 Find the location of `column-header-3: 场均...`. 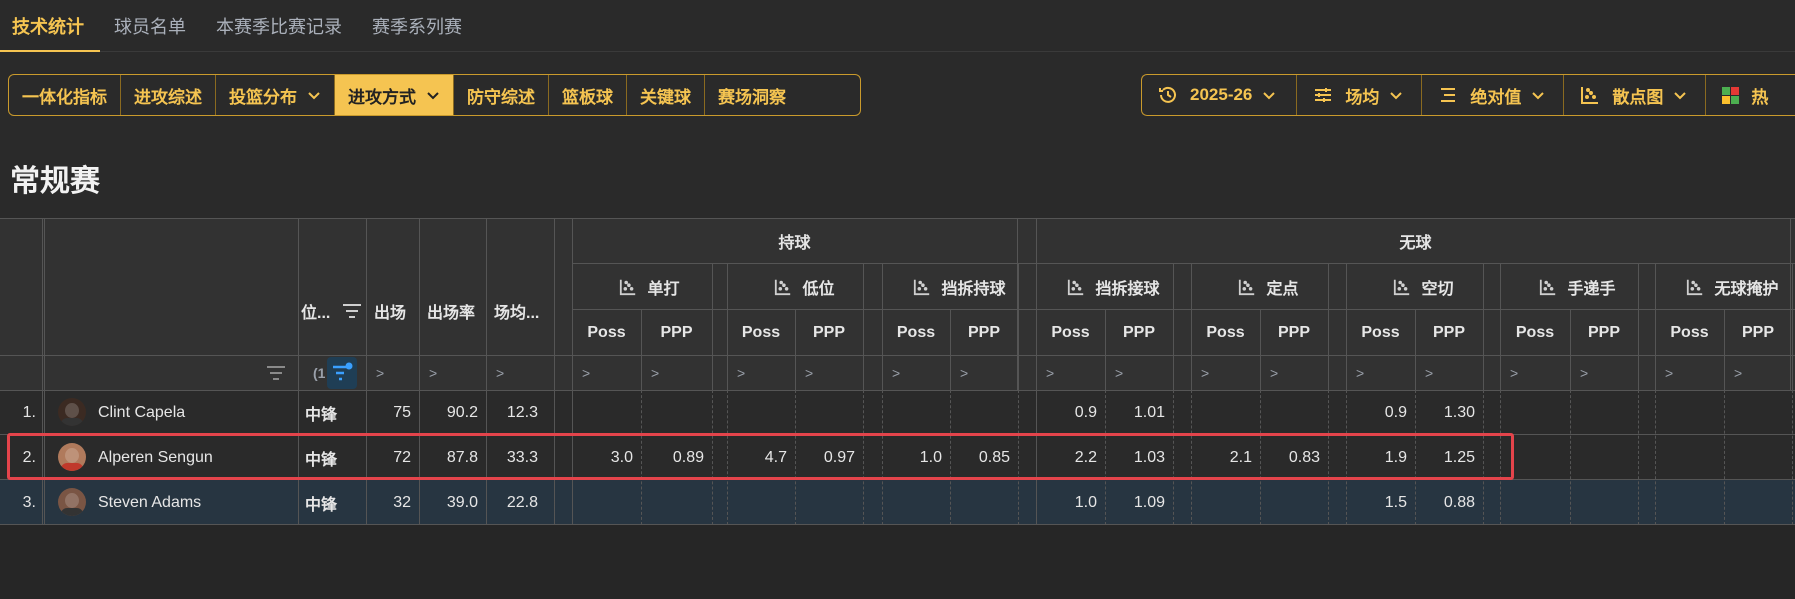

column-header-3: 场均... is located at coordinates (520, 311).